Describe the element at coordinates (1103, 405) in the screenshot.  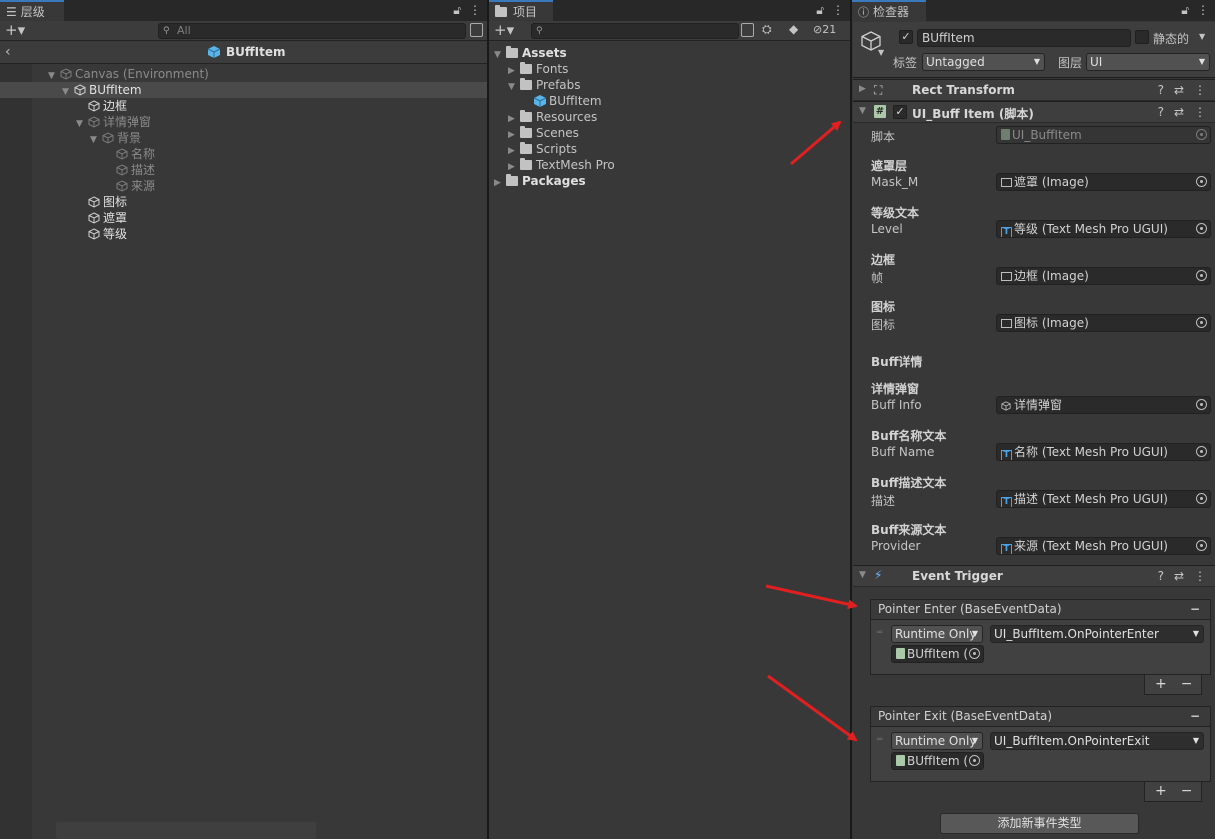
I see `buff-info-object-field: 详情弹窗` at that location.